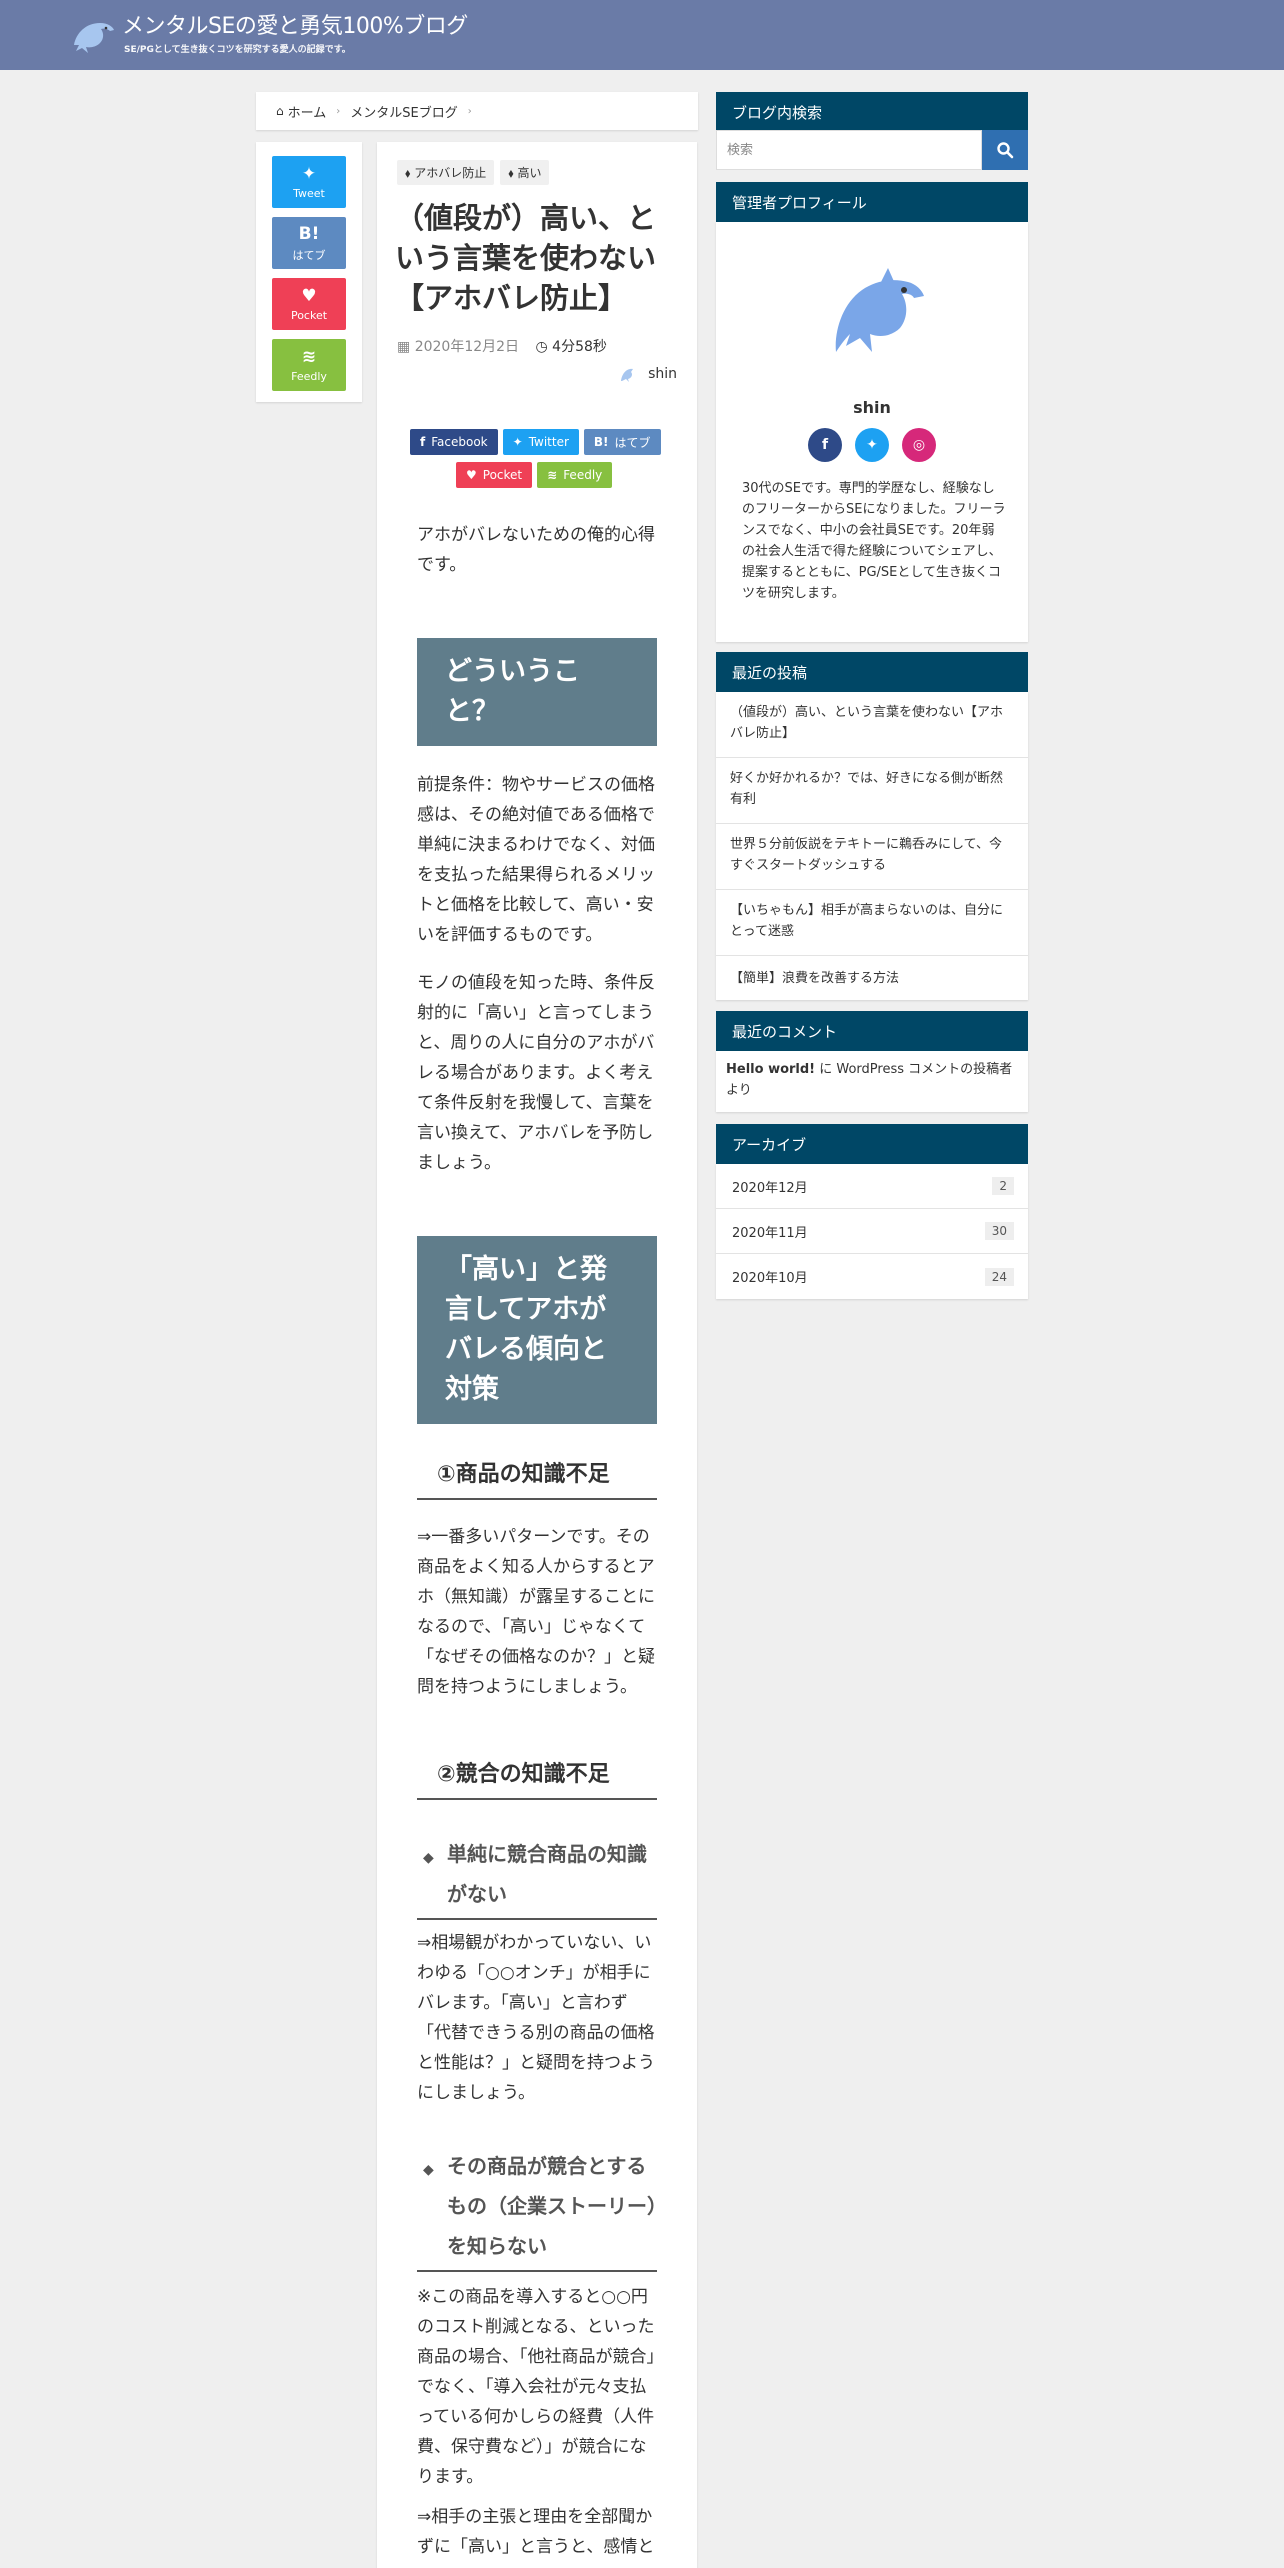 The height and width of the screenshot is (2568, 1284). What do you see at coordinates (94, 37) in the screenshot?
I see `dolphin-logo-icon` at bounding box center [94, 37].